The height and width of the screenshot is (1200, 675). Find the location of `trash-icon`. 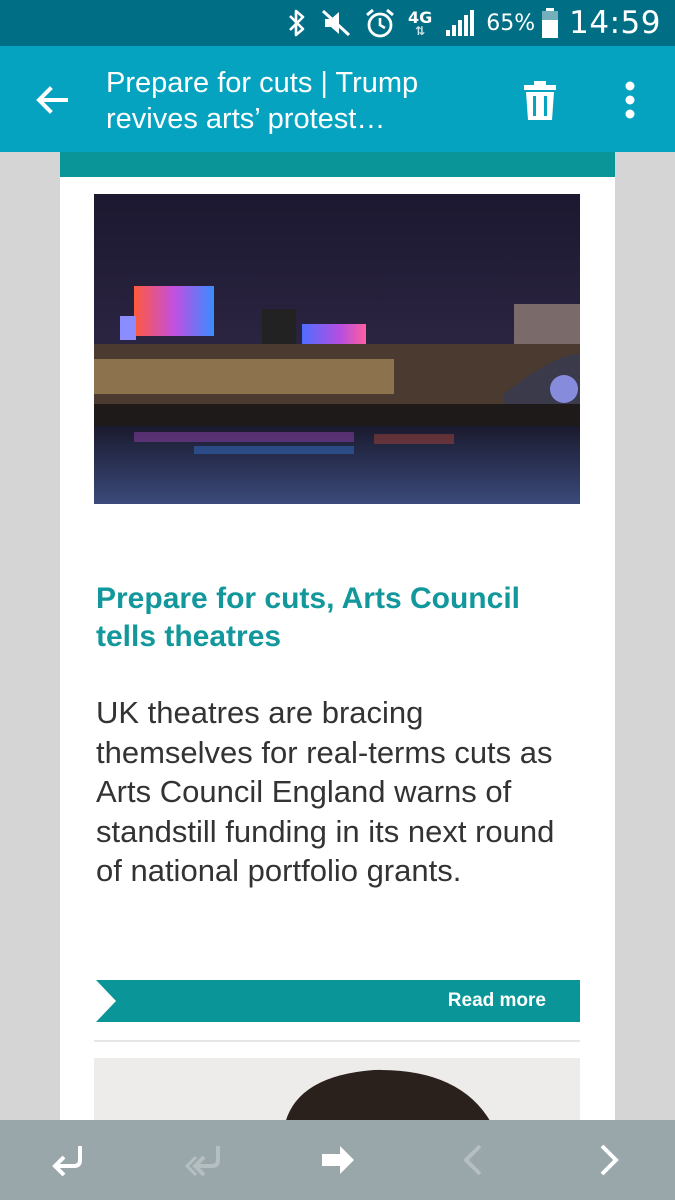

trash-icon is located at coordinates (540, 100).